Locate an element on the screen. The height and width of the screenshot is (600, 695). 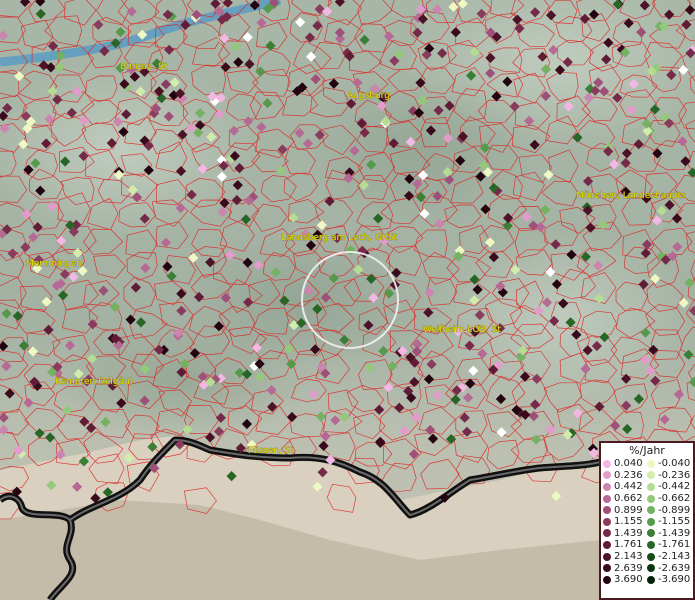
legend-value: 2.639 is located at coordinates (628, 568).